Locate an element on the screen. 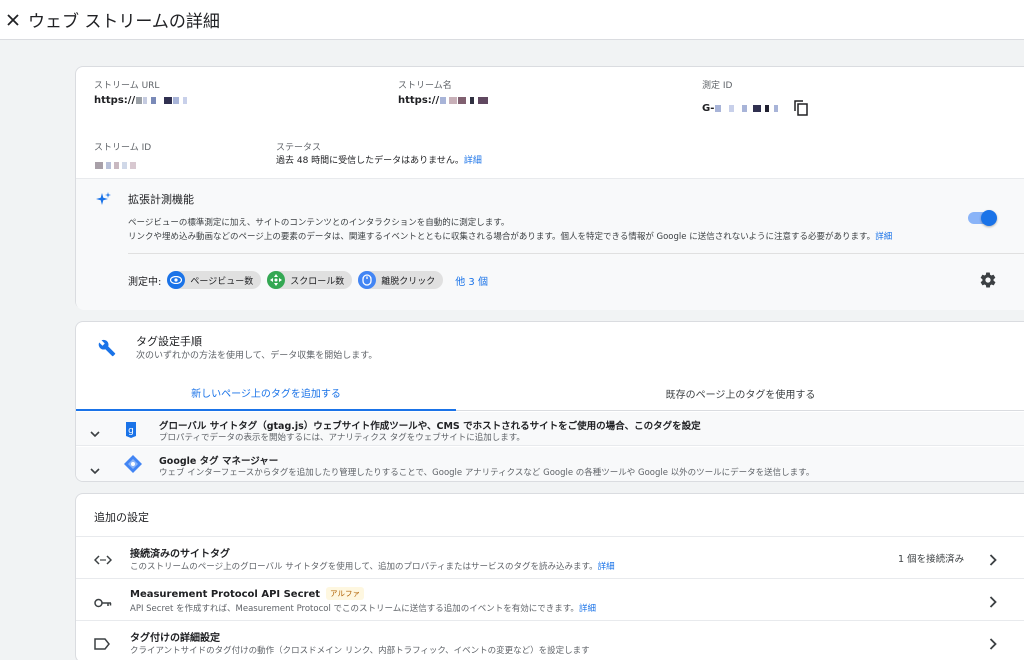 The image size is (1024, 660). chip-page-views: ページビュー数 is located at coordinates (214, 280).